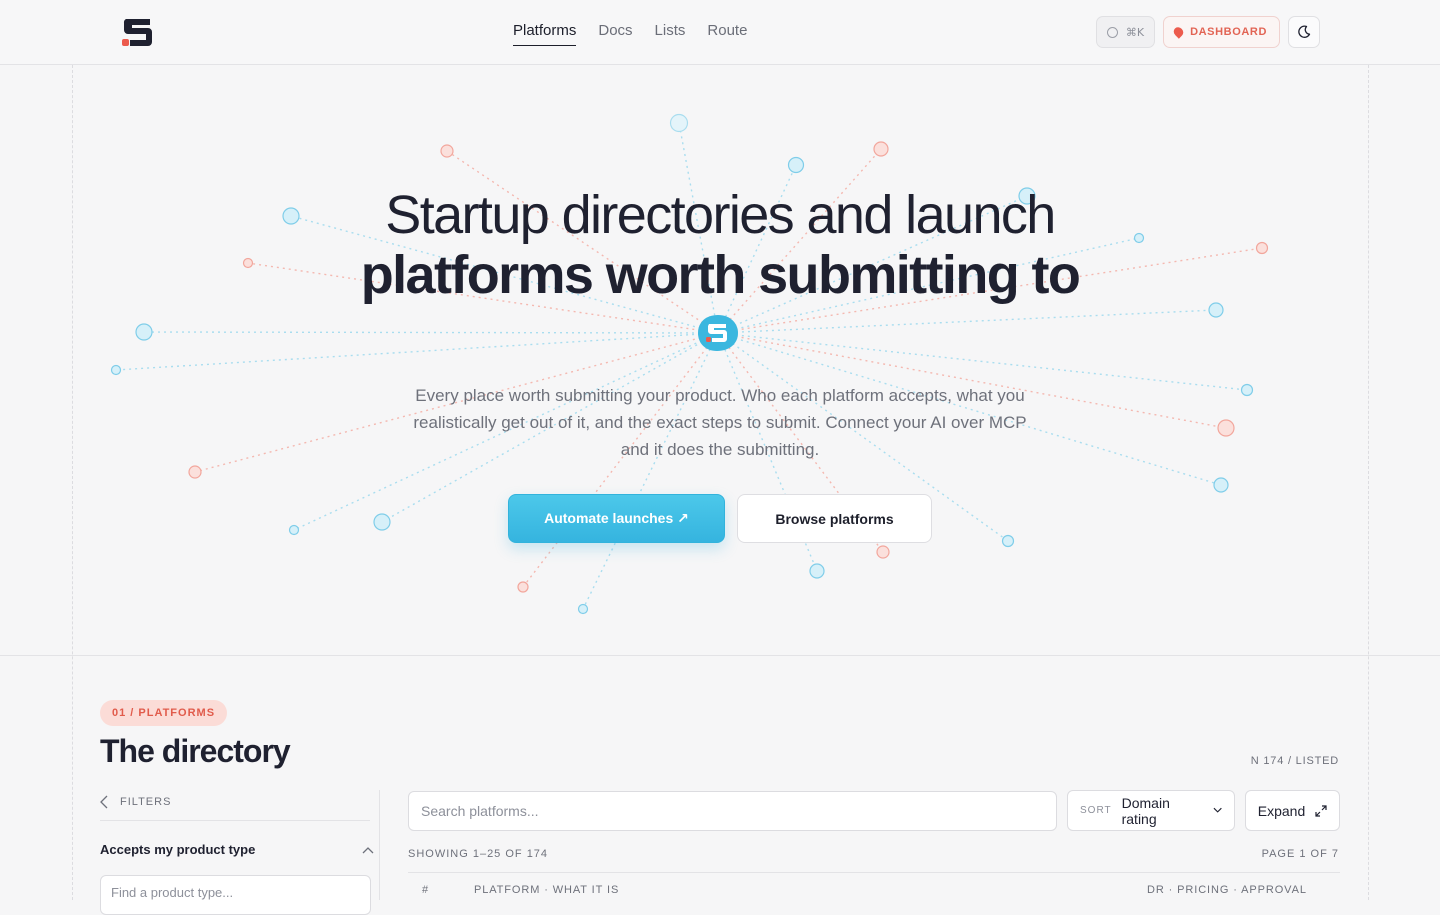 The image size is (1440, 915). What do you see at coordinates (616, 518) in the screenshot?
I see `automate-launches-button: Automate launches ↗` at bounding box center [616, 518].